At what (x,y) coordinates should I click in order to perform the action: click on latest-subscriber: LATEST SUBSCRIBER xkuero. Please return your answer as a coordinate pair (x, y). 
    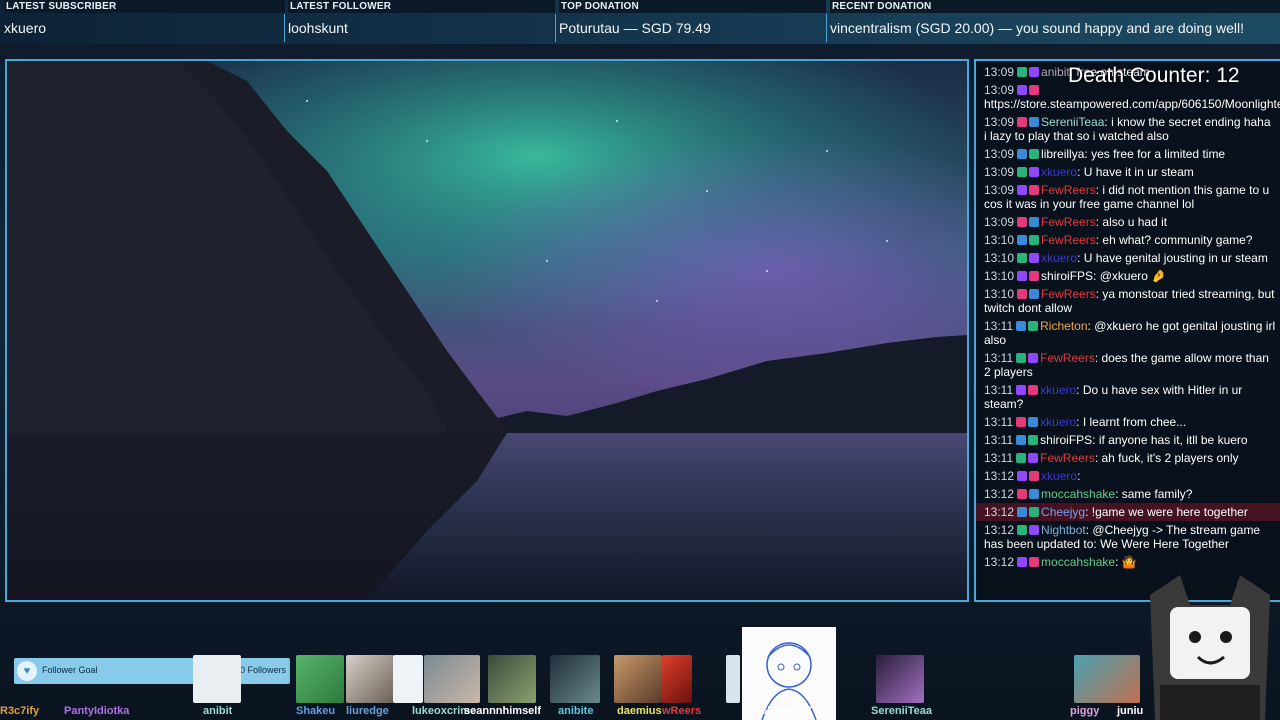
    Looking at the image, I should click on (142, 22).